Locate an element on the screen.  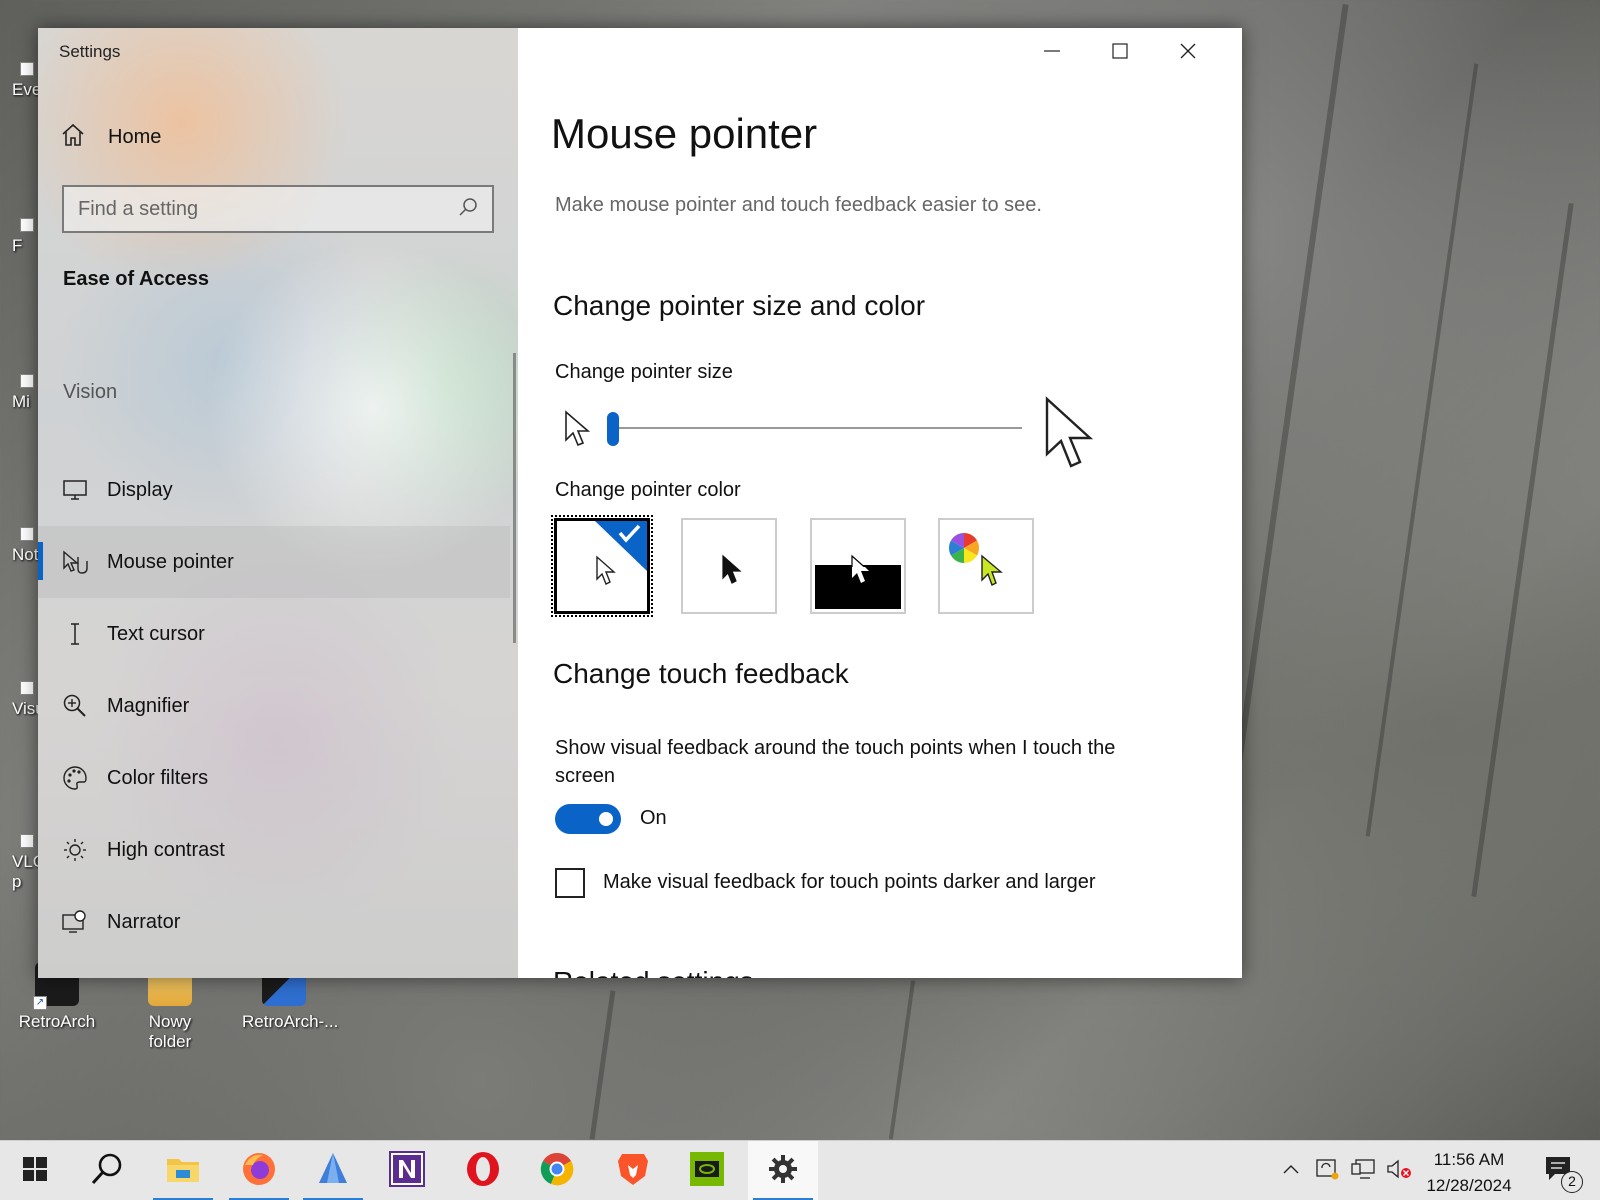
volume-muted-icon is located at coordinates (1399, 1171).